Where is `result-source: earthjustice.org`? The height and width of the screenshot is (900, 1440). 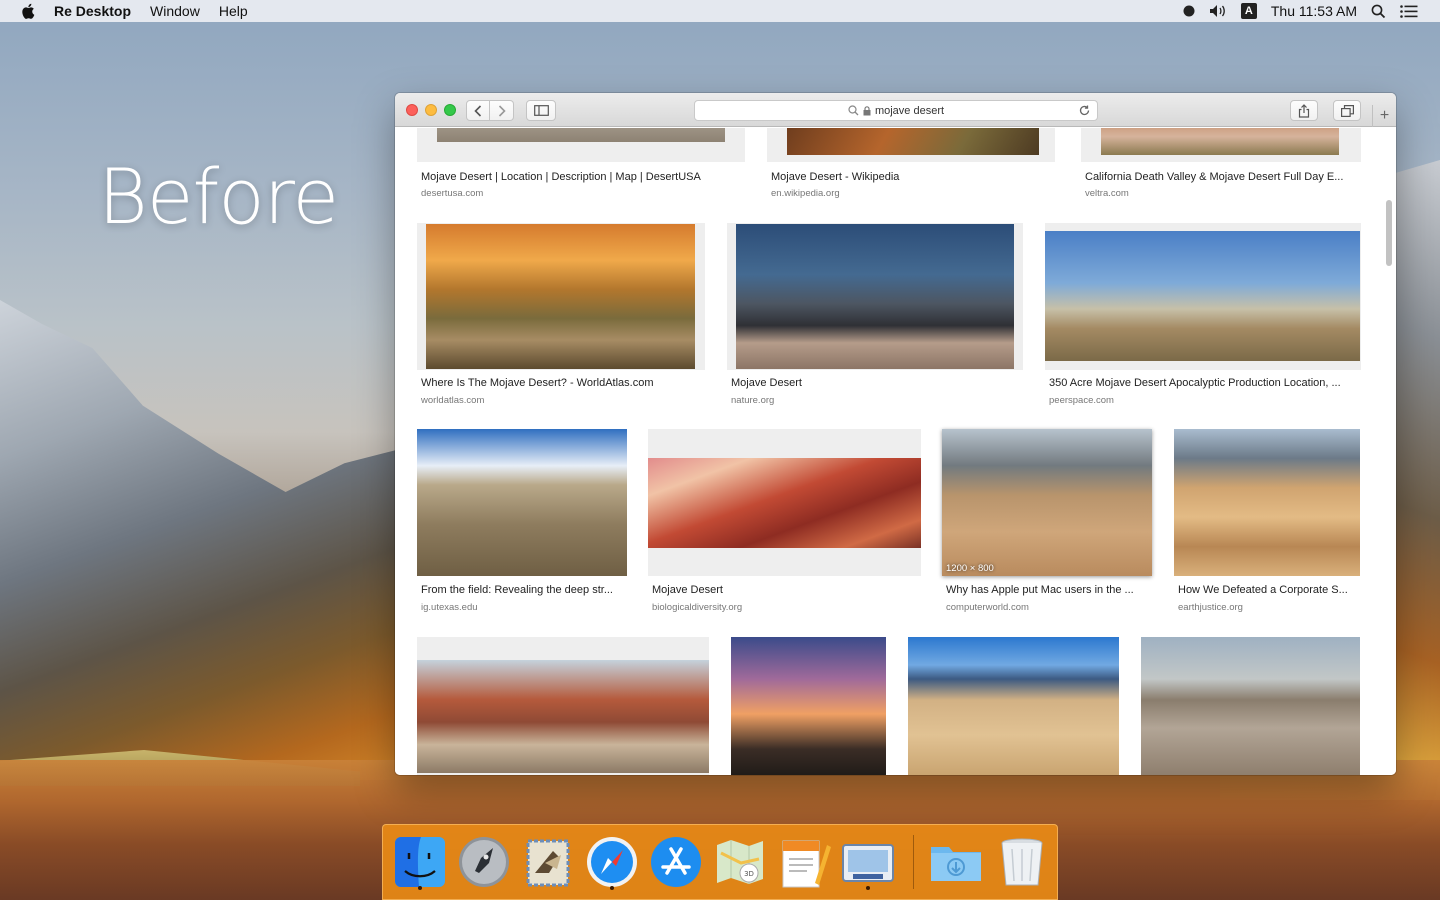 result-source: earthjustice.org is located at coordinates (1210, 607).